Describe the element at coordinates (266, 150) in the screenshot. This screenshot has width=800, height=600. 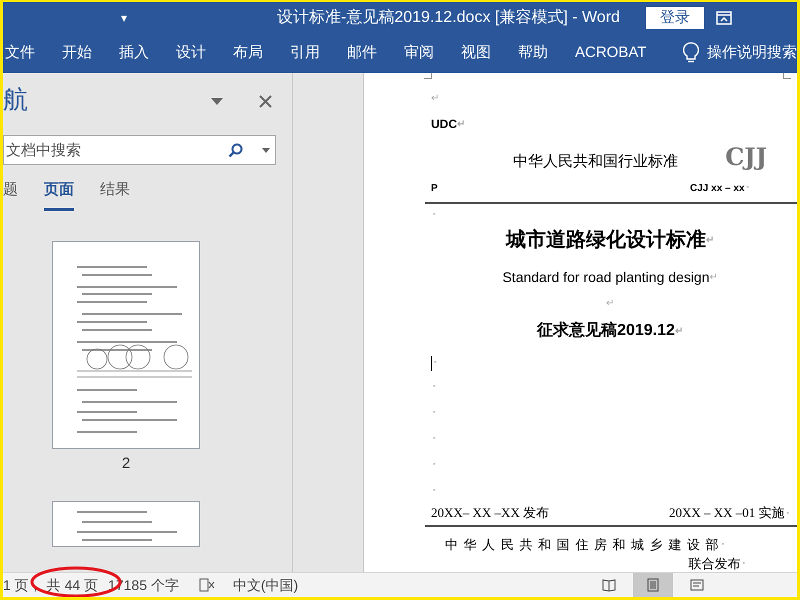
I see `search-options-caret-icon` at that location.